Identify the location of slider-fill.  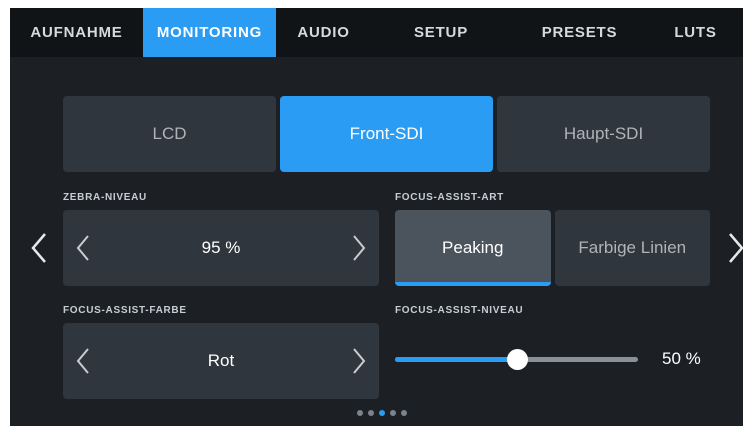
(456, 359).